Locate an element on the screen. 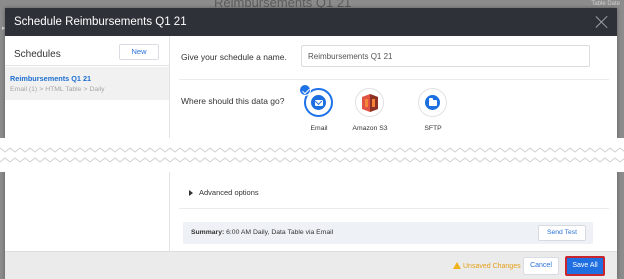 This screenshot has height=279, width=624. subtitle-frequency: Daily is located at coordinates (97, 89).